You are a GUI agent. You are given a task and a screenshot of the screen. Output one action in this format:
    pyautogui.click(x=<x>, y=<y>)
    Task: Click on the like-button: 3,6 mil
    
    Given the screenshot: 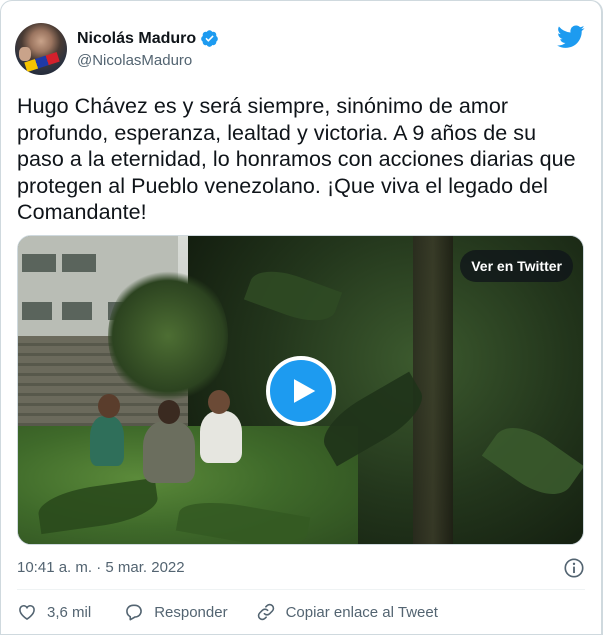 What is the action you would take?
    pyautogui.click(x=54, y=612)
    